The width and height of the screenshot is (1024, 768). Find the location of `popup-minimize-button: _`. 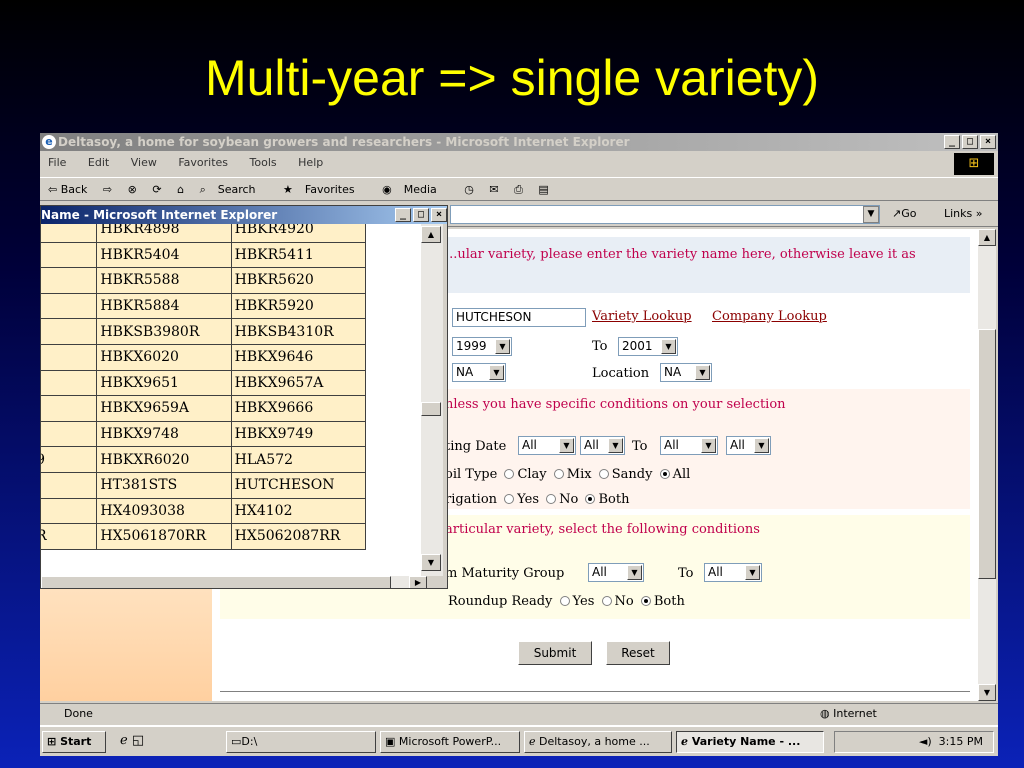

popup-minimize-button: _ is located at coordinates (403, 215).